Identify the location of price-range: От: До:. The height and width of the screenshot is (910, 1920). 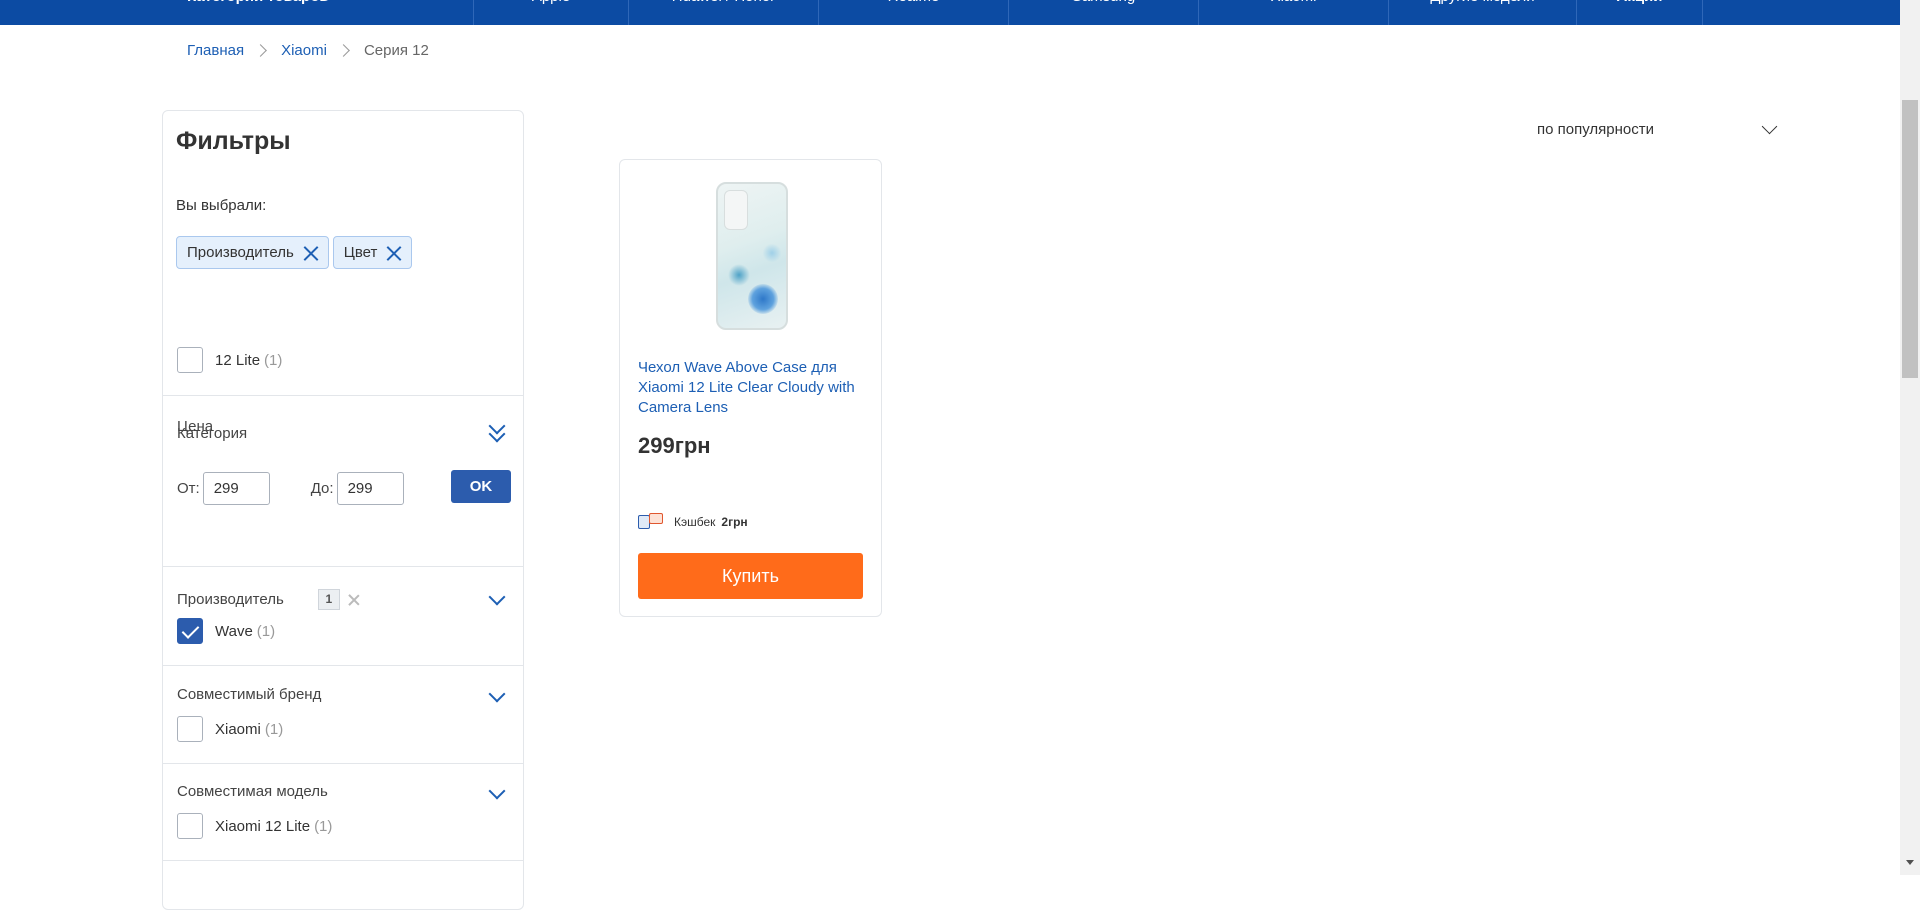
(290, 488).